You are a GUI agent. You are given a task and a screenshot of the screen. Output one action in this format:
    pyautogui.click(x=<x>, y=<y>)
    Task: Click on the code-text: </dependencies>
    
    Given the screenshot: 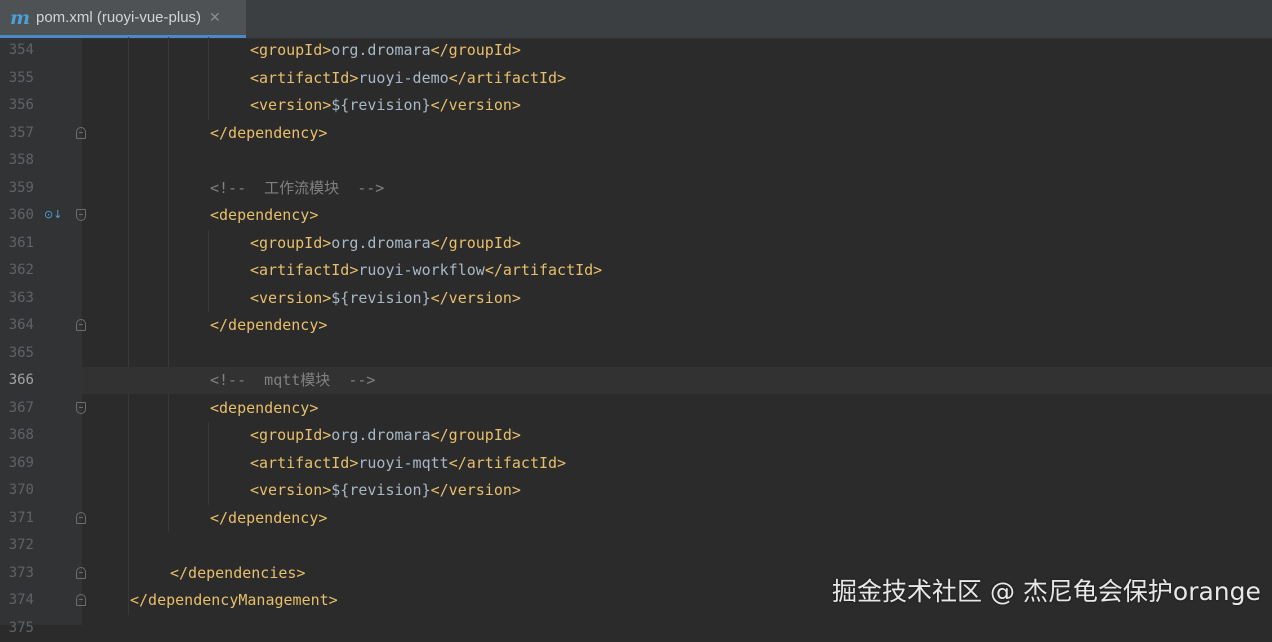 What is the action you would take?
    pyautogui.click(x=237, y=573)
    